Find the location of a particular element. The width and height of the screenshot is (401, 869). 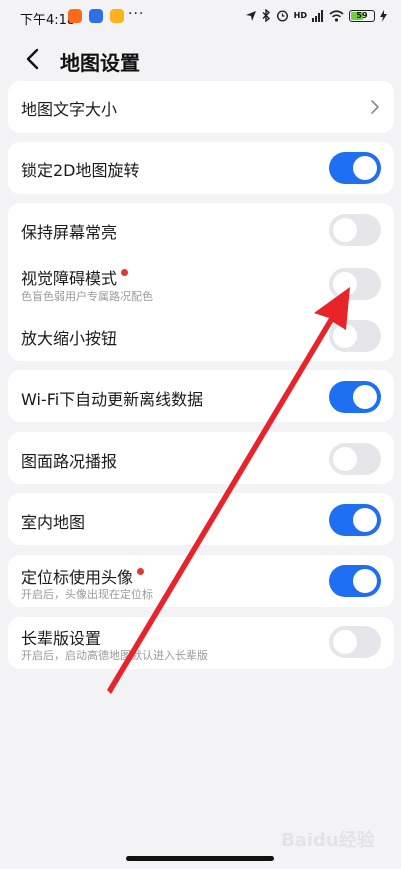

home-indicator is located at coordinates (200, 858).